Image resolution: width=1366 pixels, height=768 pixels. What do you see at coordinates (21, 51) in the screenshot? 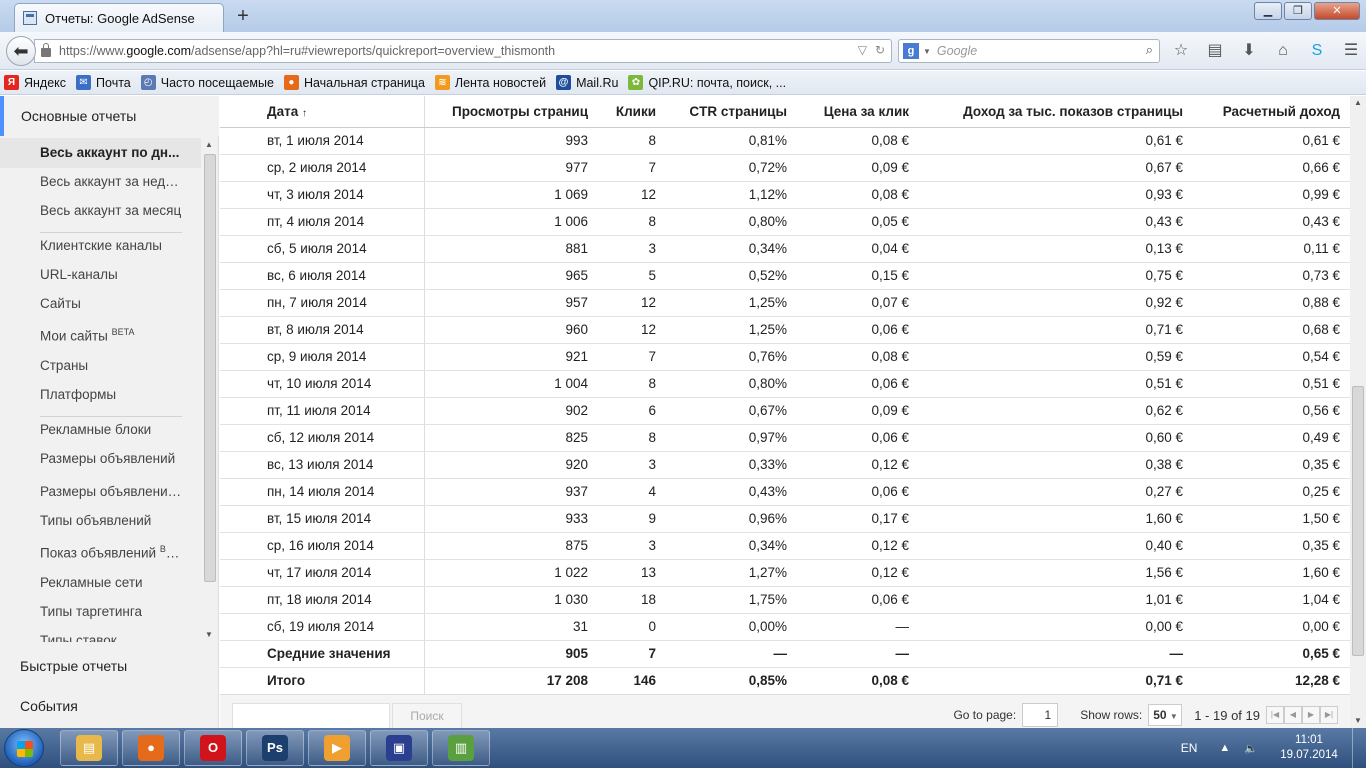
I see `back-button: ⬅` at bounding box center [21, 51].